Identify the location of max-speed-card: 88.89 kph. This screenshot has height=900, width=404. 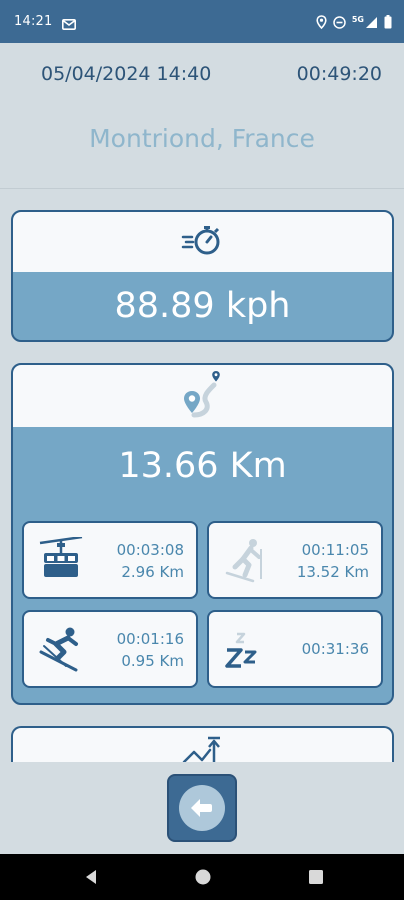
(202, 276).